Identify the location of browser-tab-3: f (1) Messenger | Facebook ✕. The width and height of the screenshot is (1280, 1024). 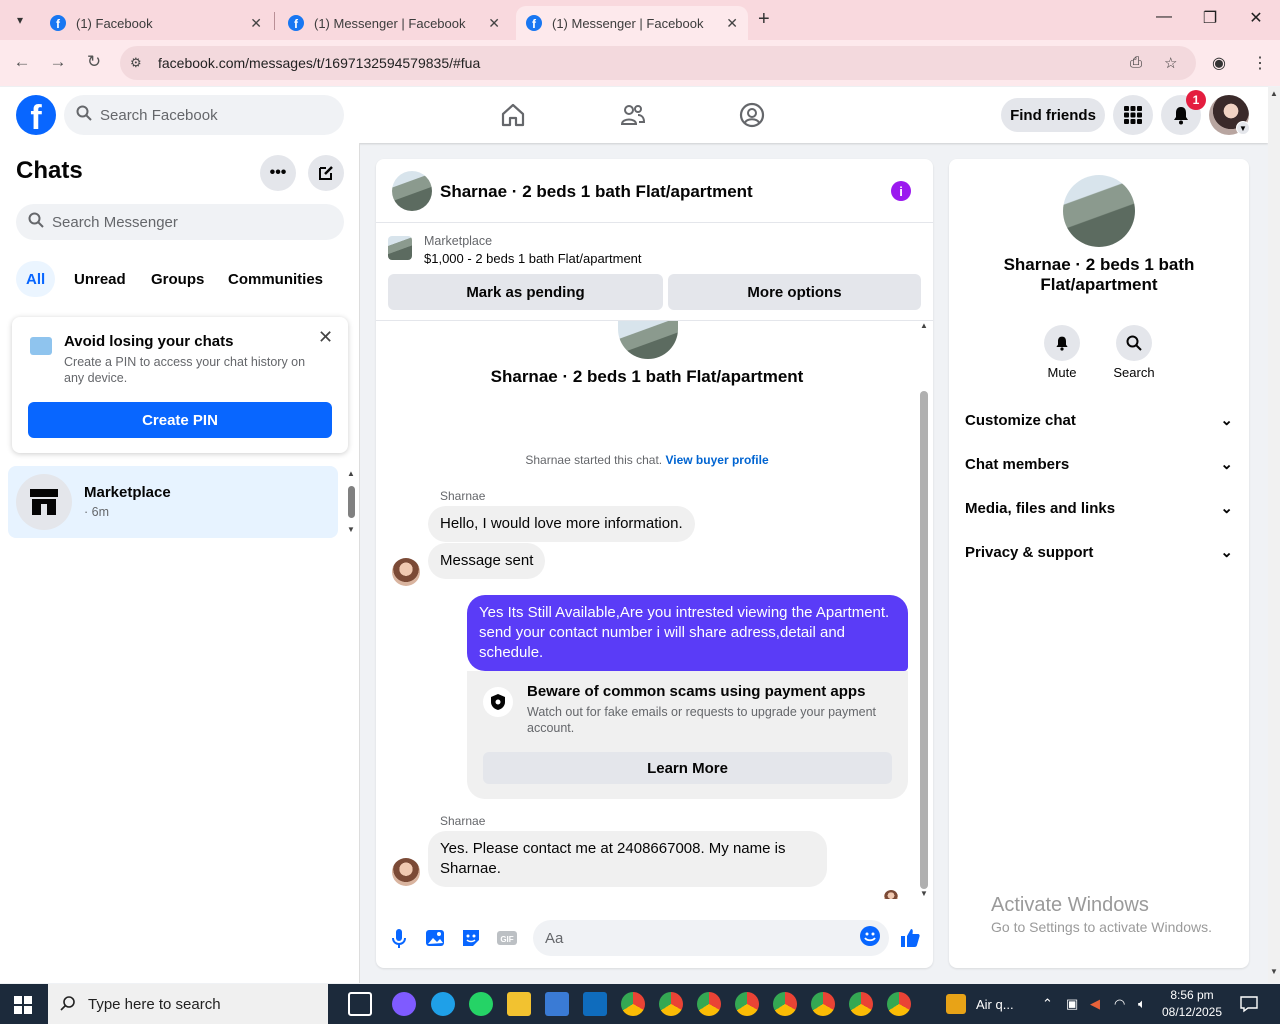
(632, 23).